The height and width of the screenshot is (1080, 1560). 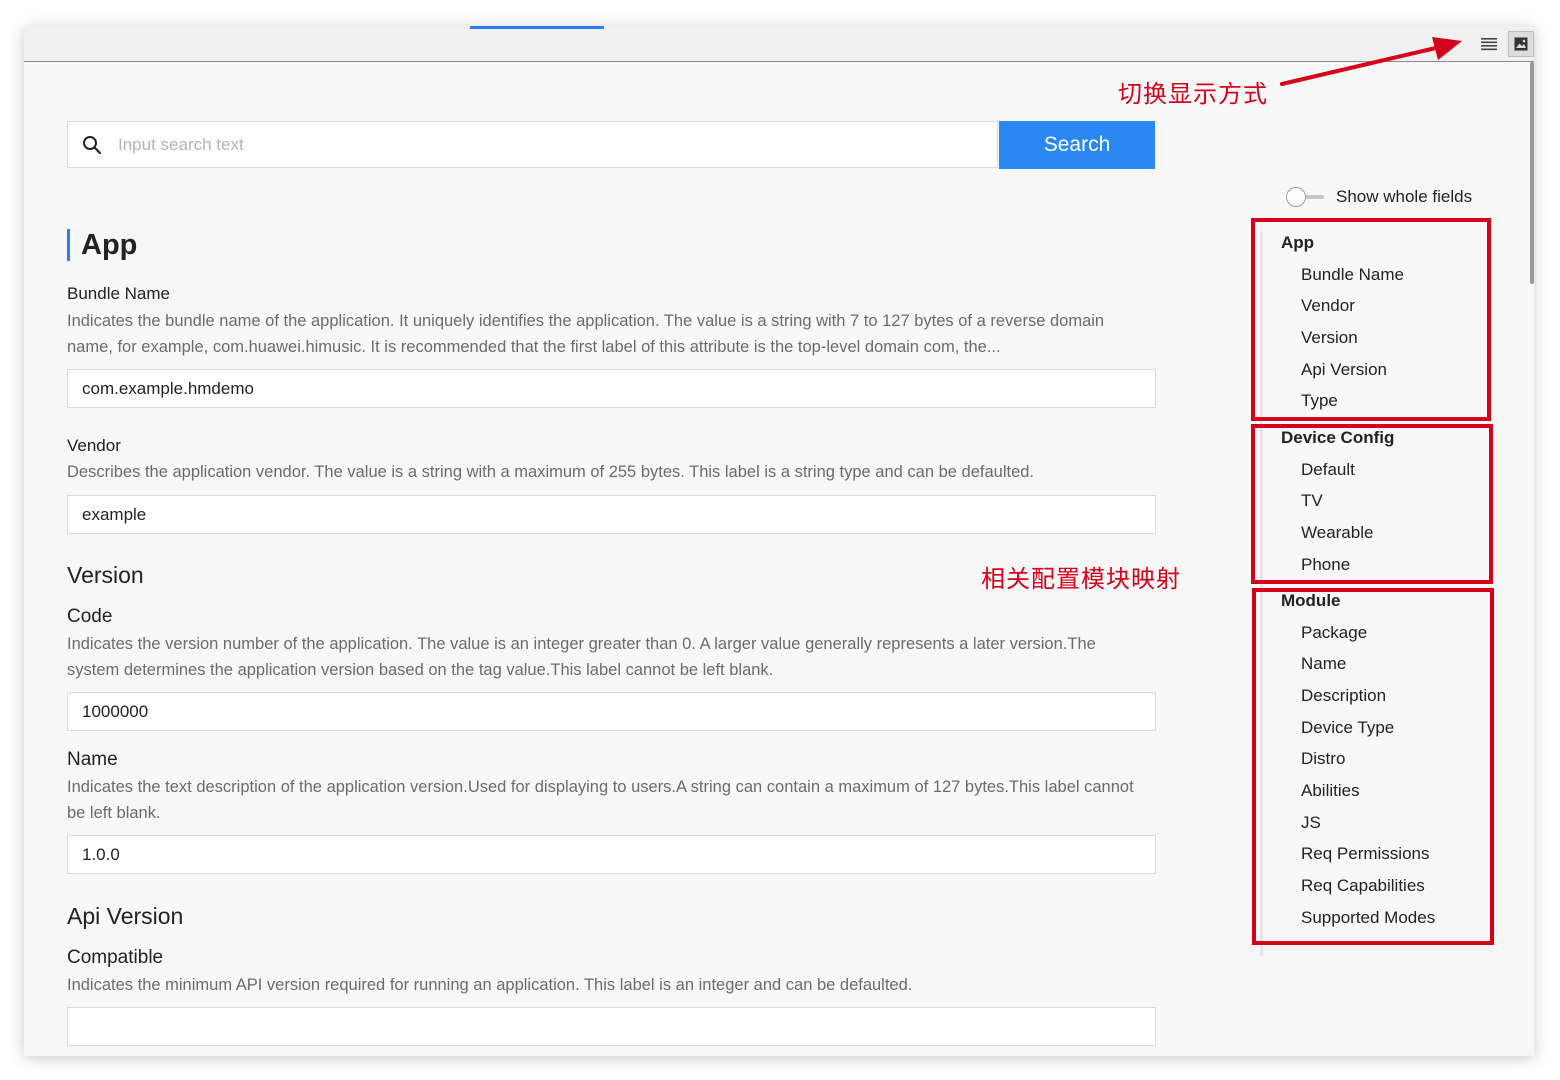 I want to click on show-whole-fields-toggle-row: Show whole fields, so click(x=1379, y=197).